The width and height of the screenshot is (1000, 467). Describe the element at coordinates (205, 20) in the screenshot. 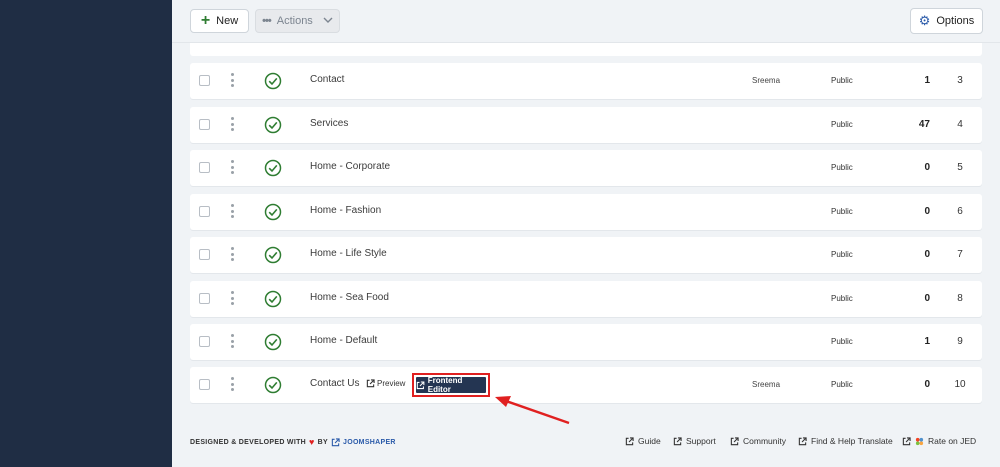

I see `plus-icon: +` at that location.